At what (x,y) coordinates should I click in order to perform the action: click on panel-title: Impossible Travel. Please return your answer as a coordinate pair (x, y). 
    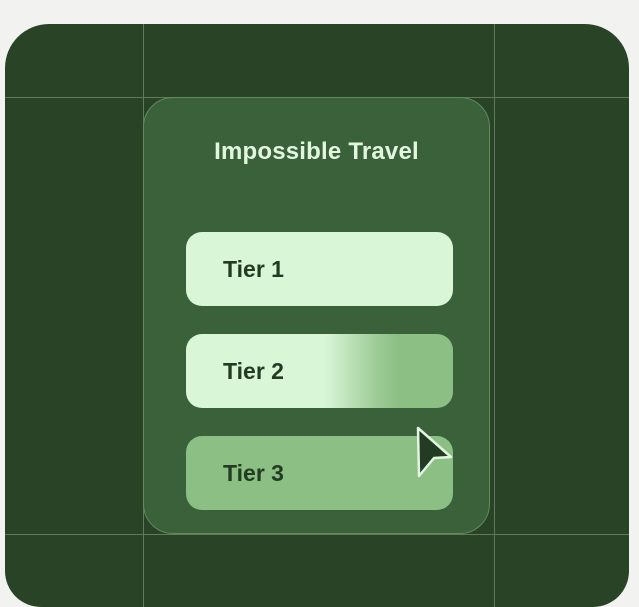
    Looking at the image, I should click on (316, 151).